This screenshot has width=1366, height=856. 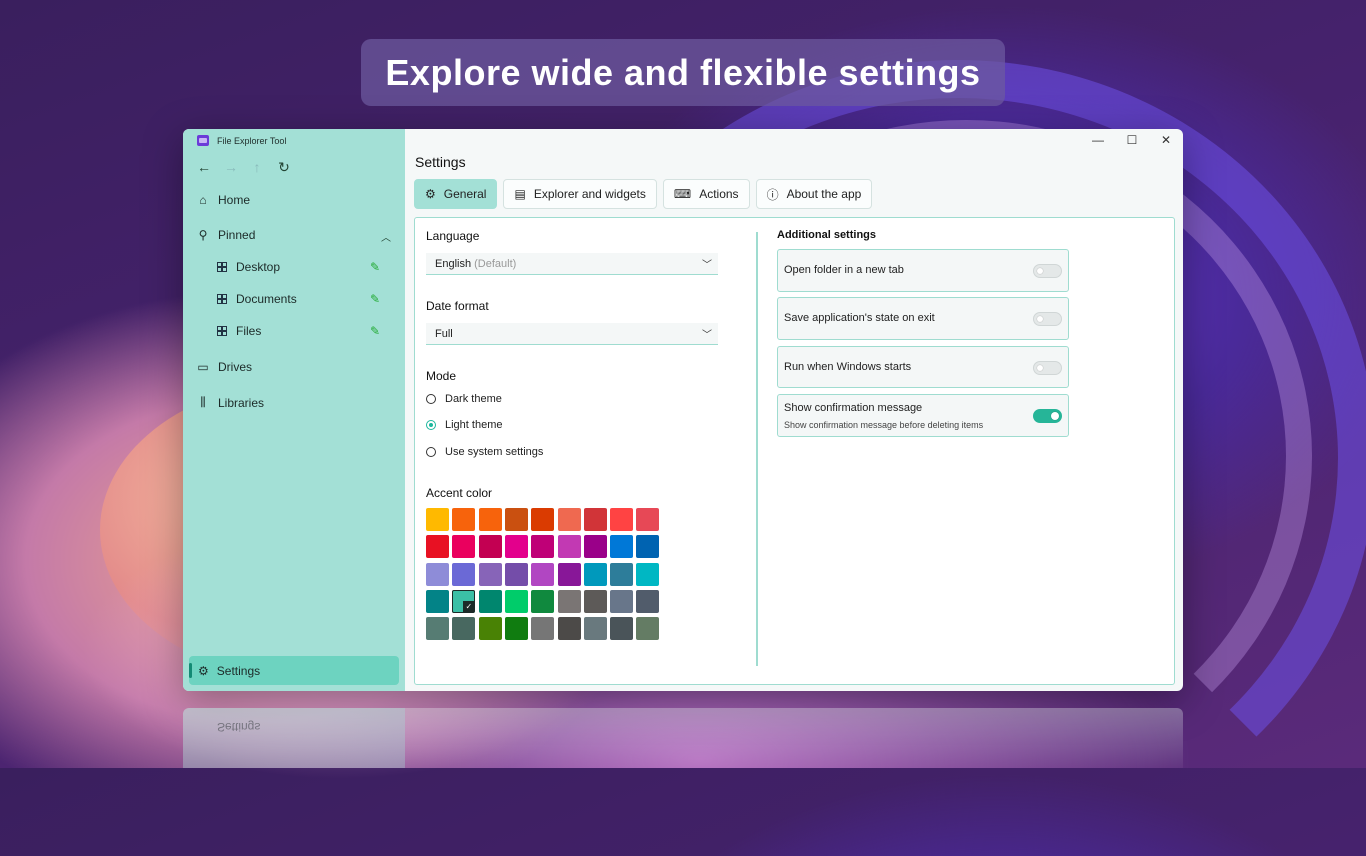 I want to click on promo-banner: Explore wide and flexible settings, so click(x=683, y=72).